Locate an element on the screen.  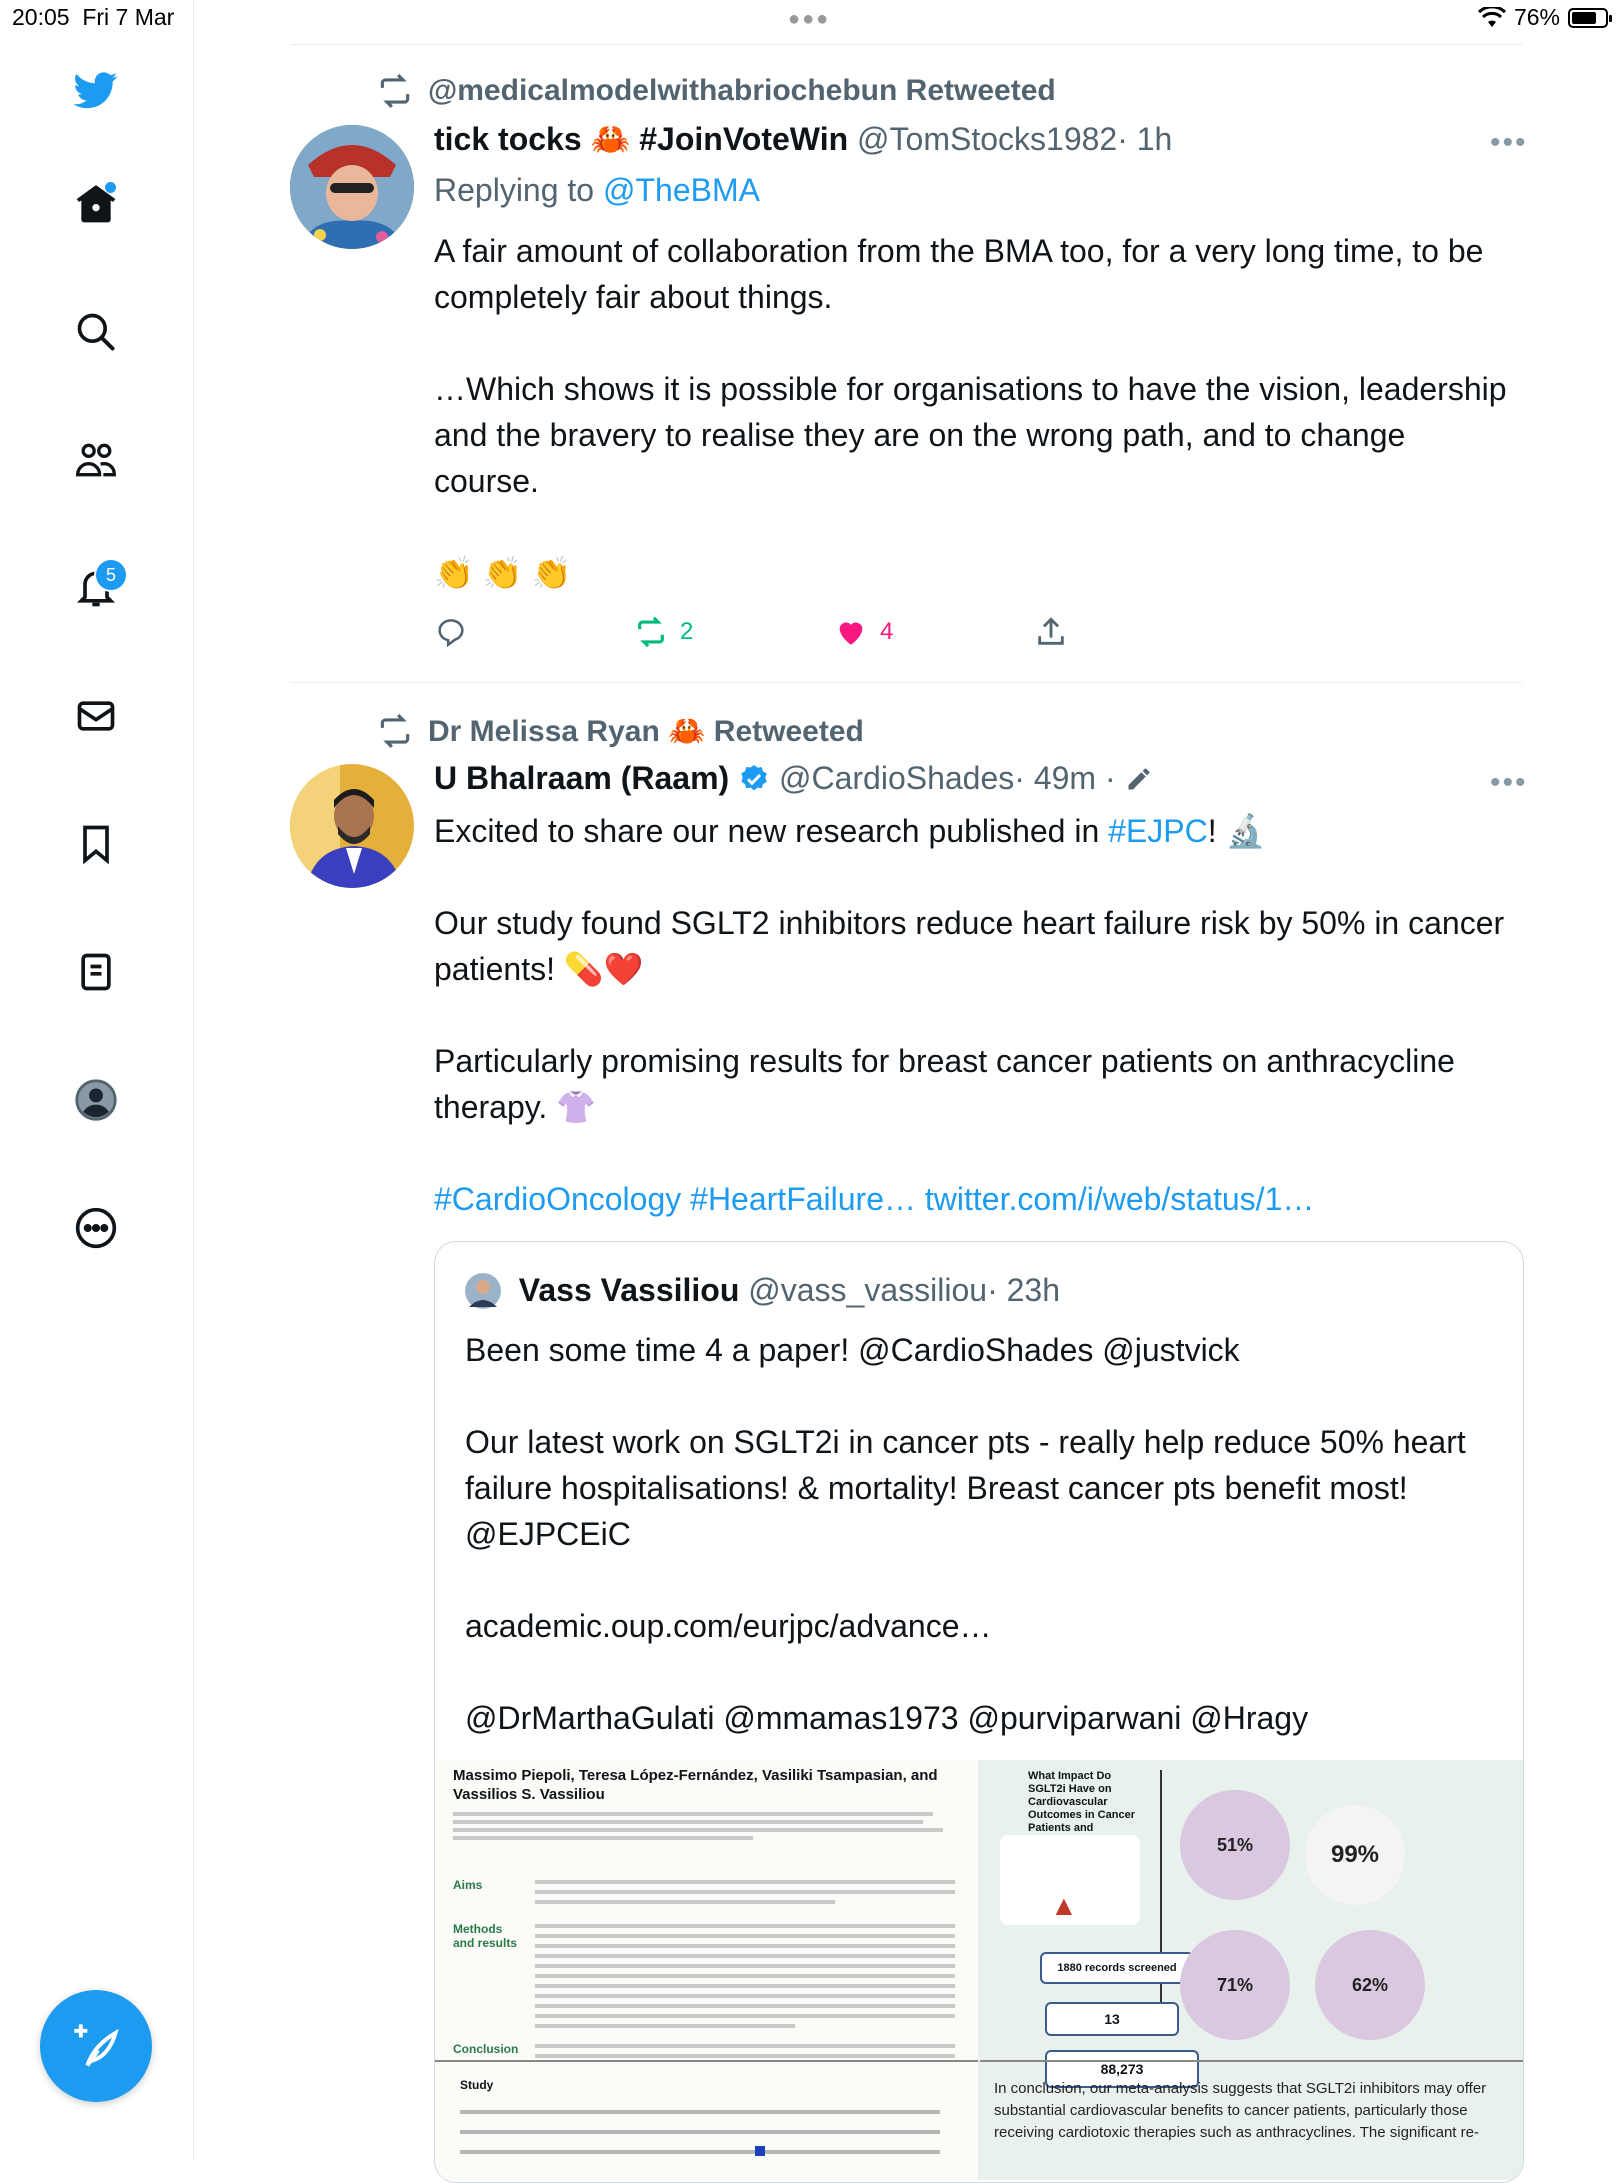
reply-button is located at coordinates (534, 632).